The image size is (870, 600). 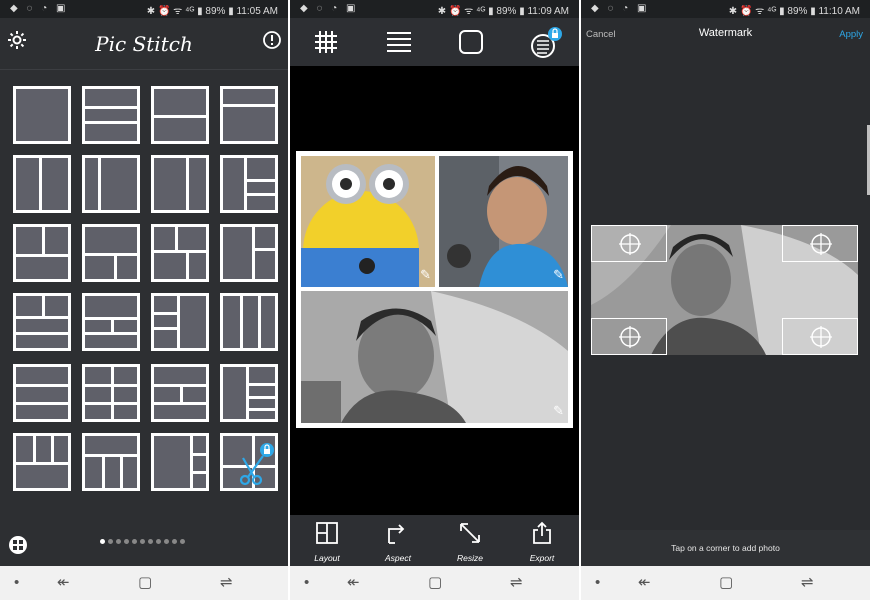 I want to click on status-indicators: ✱ ⏰ ᯤ ⁴ᴳ ▮ 89% ▮ 11:09 AM, so click(x=503, y=11).